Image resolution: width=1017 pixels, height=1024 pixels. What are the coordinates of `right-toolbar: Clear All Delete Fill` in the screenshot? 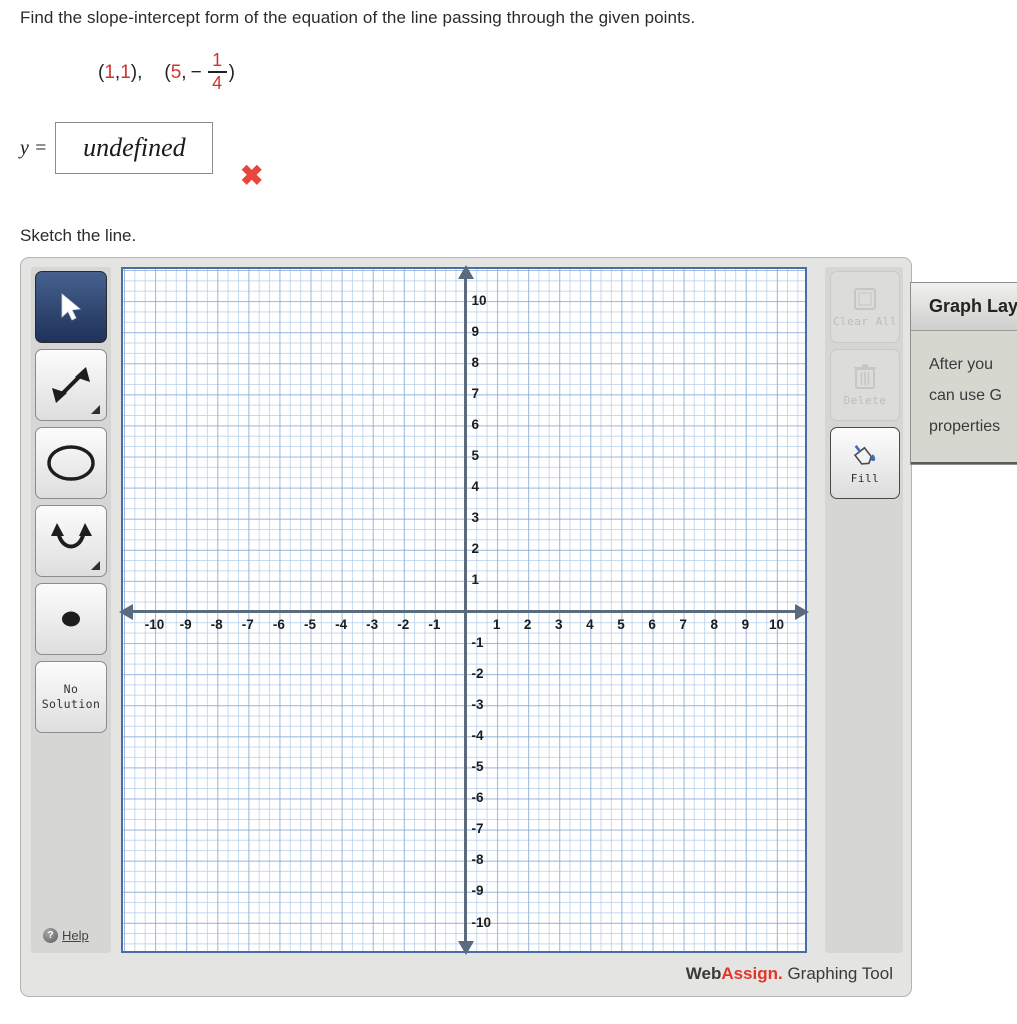 It's located at (864, 610).